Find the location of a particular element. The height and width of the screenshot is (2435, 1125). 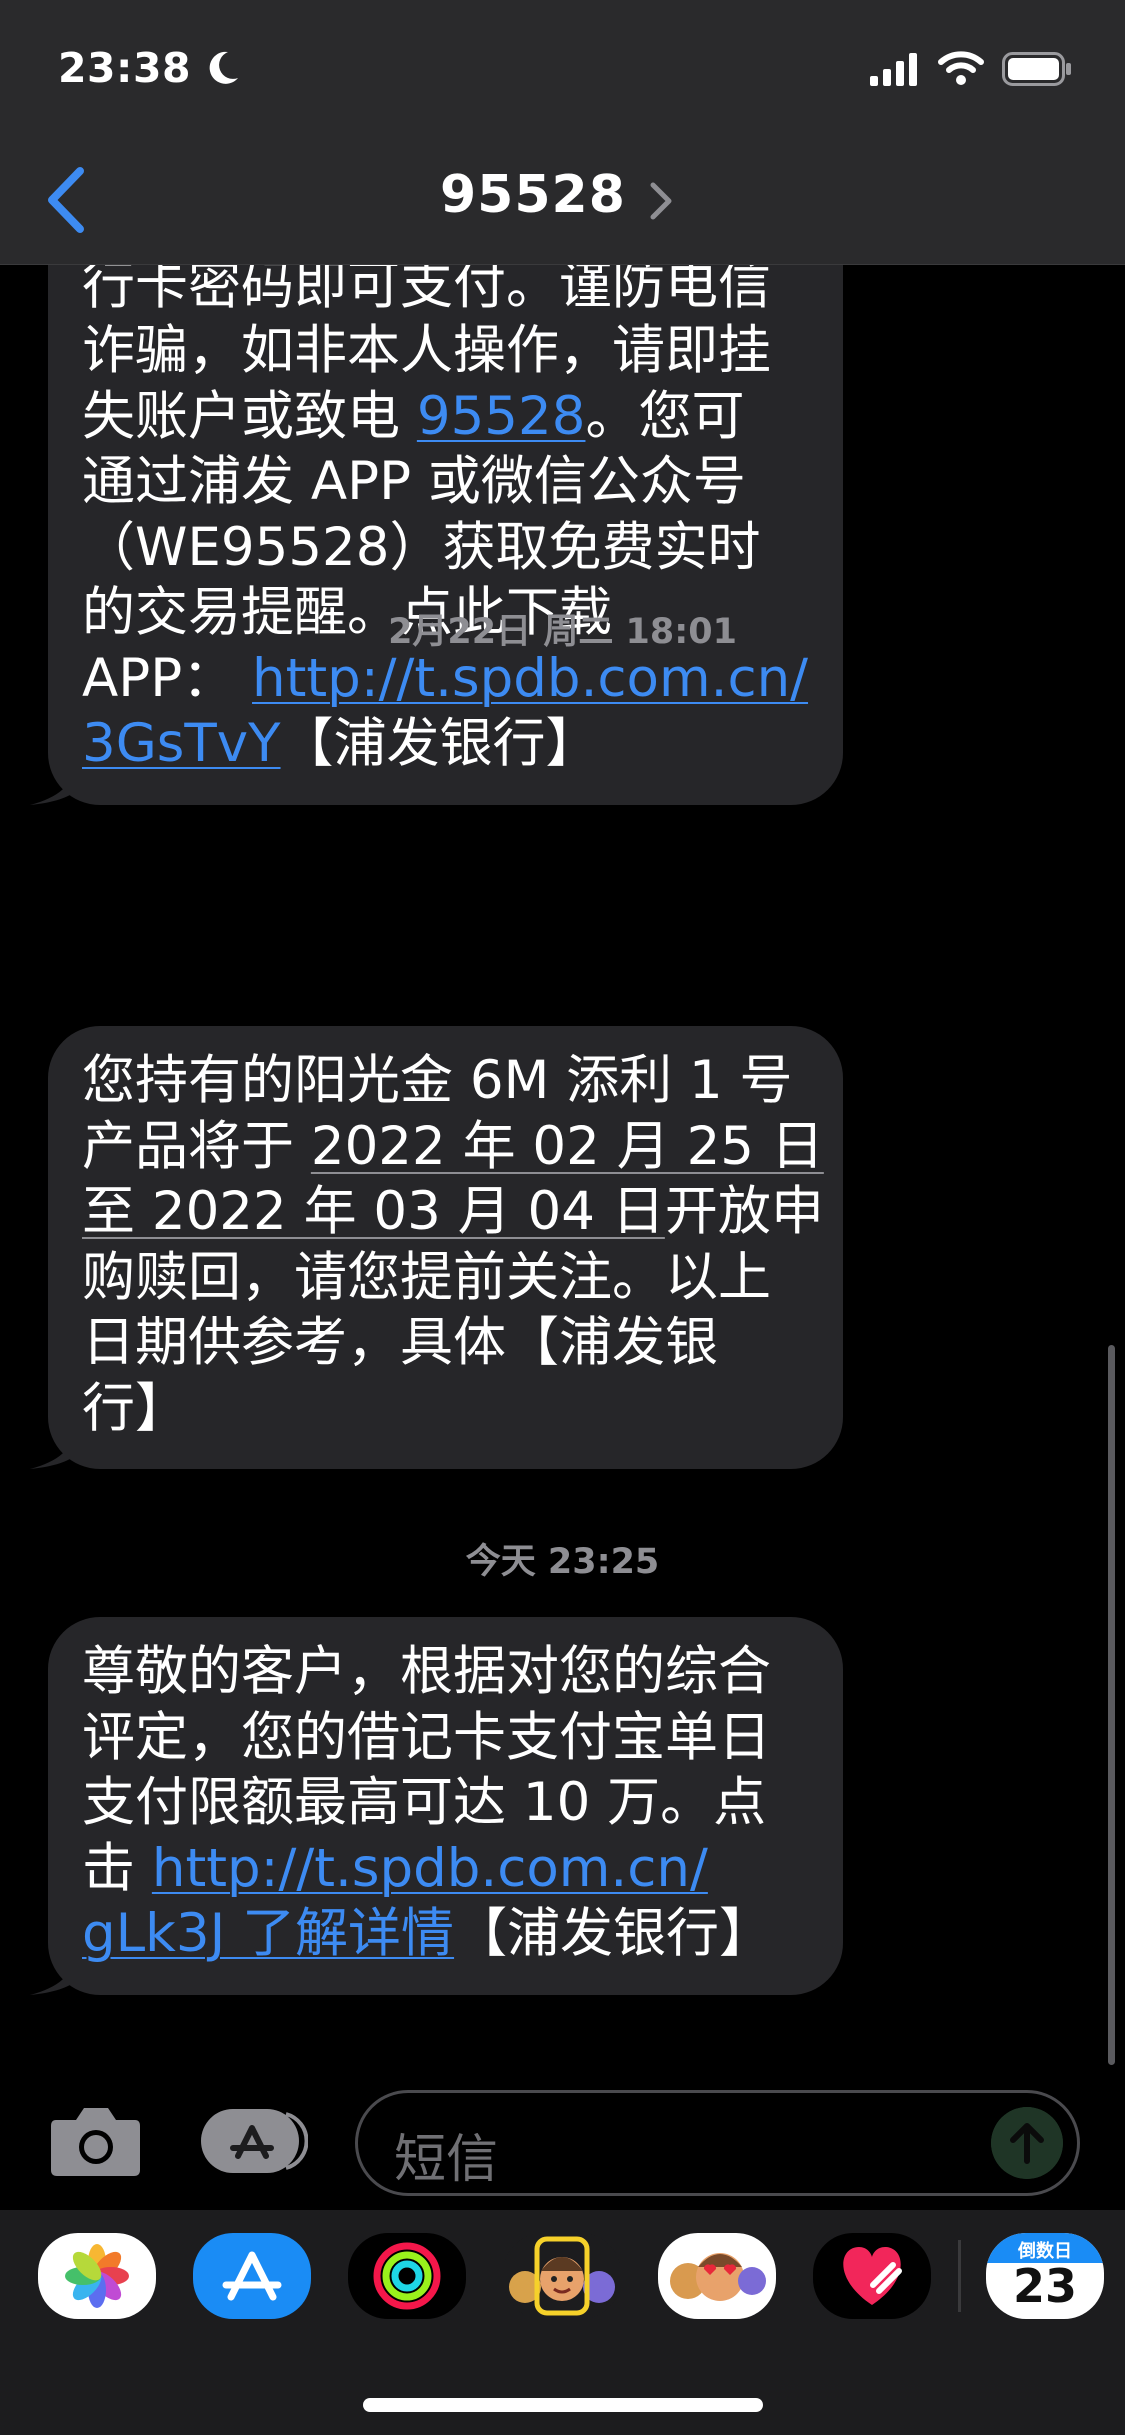

navigation-header: 23:38 95528 is located at coordinates (562, 132).